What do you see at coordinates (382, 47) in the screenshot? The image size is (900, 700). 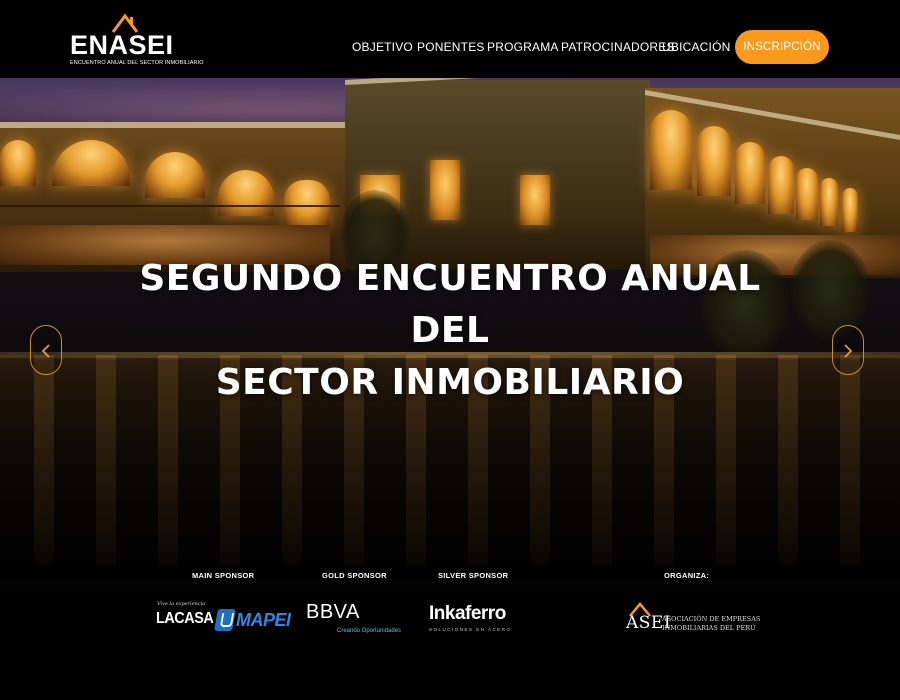 I see `nav-objetivo: OBJETIVO` at bounding box center [382, 47].